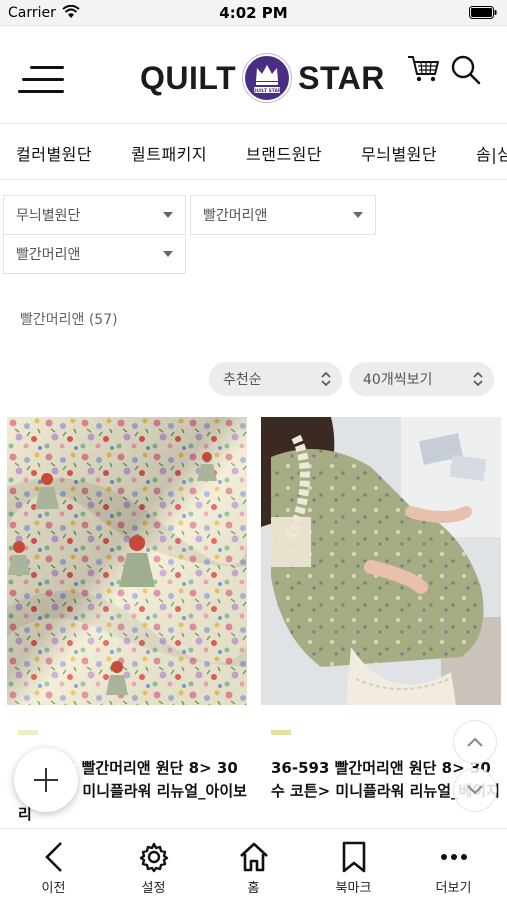  I want to click on home-icon, so click(253, 857).